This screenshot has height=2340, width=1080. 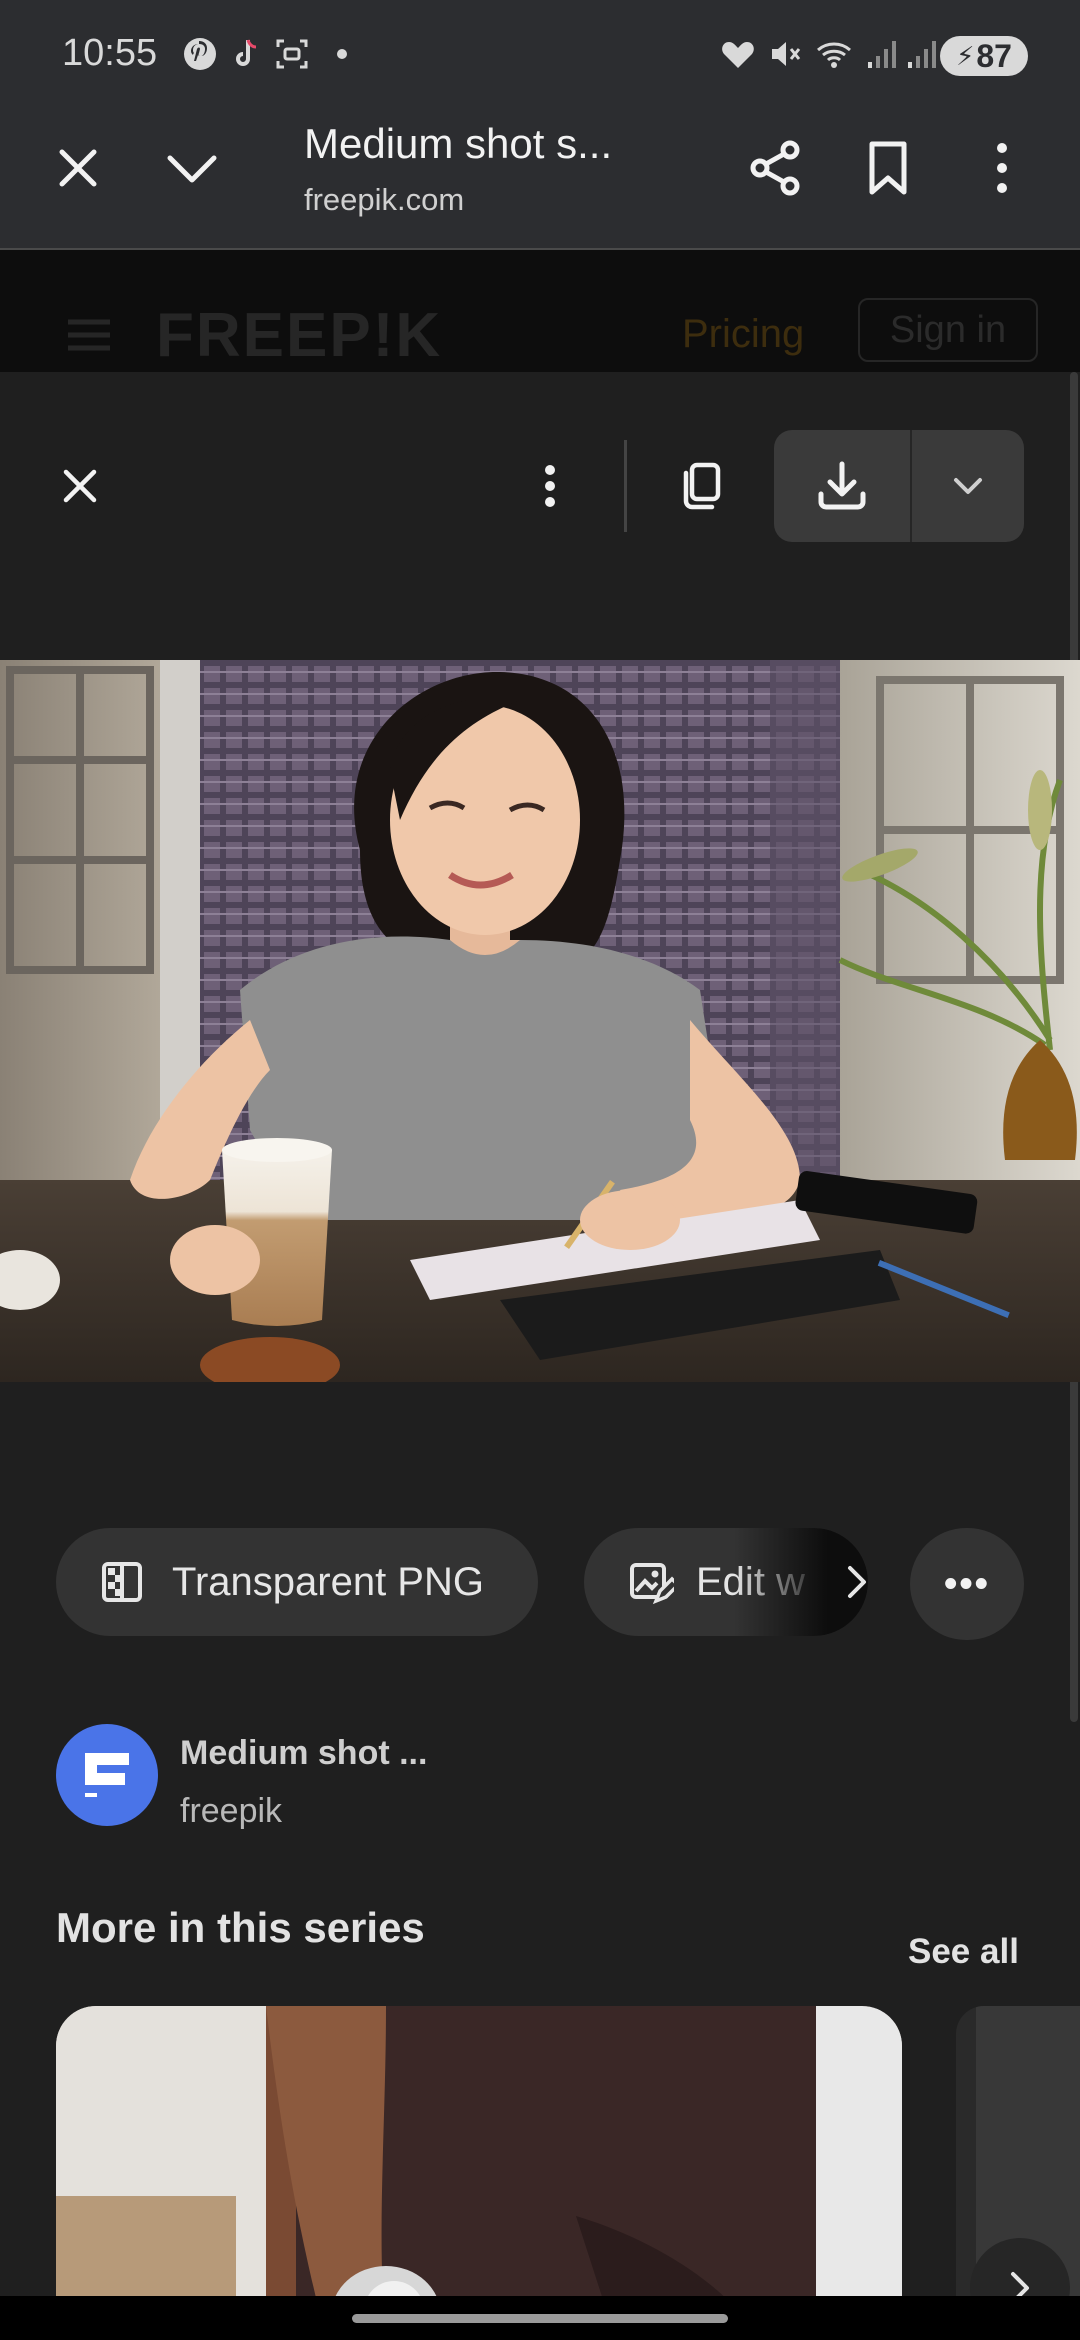 I want to click on wifi-icon, so click(x=834, y=55).